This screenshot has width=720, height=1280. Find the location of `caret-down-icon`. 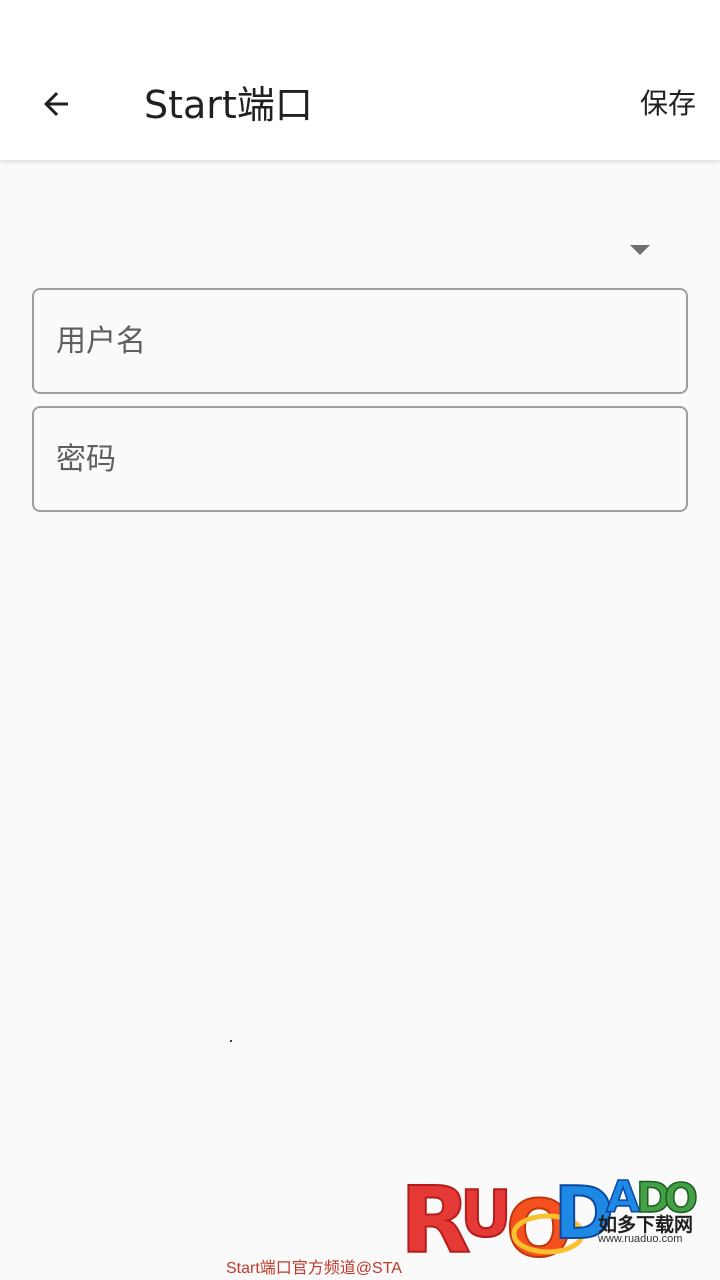

caret-down-icon is located at coordinates (640, 250).